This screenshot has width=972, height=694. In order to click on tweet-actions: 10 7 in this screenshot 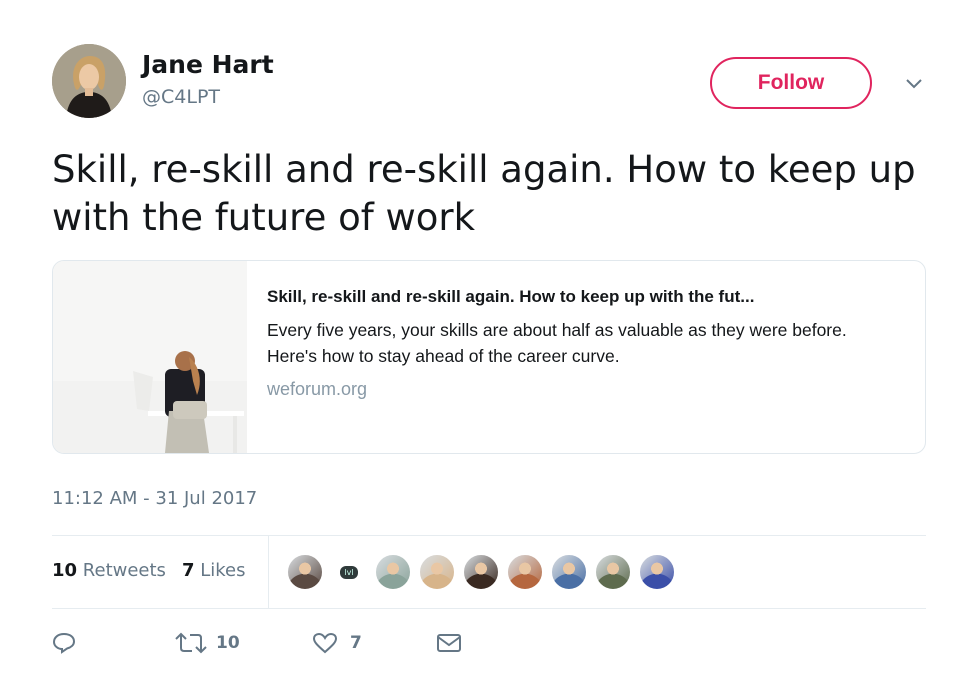, I will do `click(257, 643)`.